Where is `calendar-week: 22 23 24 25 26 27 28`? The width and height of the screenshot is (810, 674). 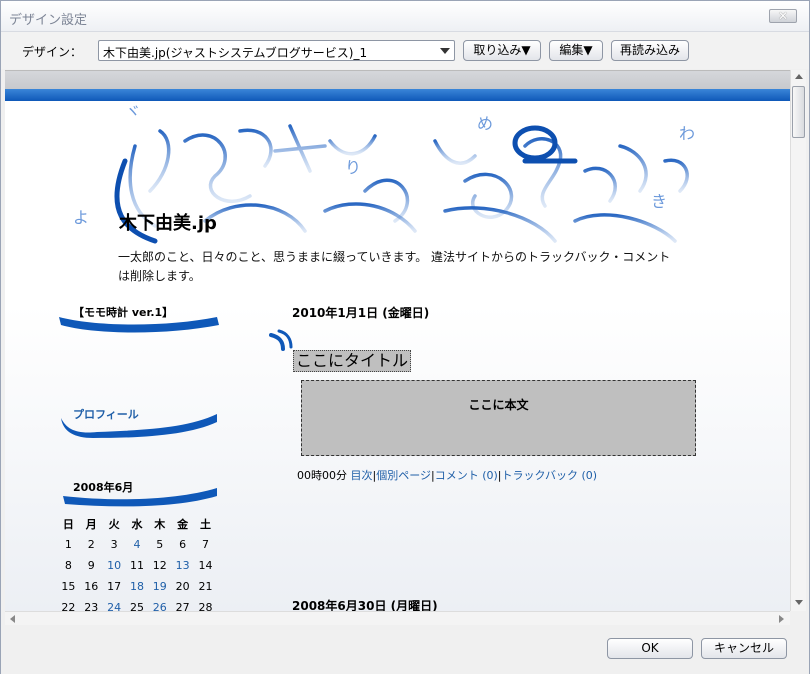 calendar-week: 22 23 24 25 26 27 28 is located at coordinates (137, 604).